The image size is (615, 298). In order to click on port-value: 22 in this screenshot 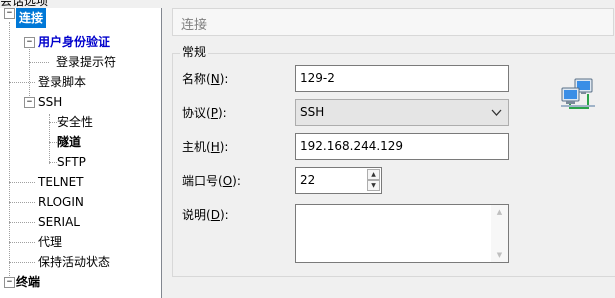, I will do `click(308, 180)`.